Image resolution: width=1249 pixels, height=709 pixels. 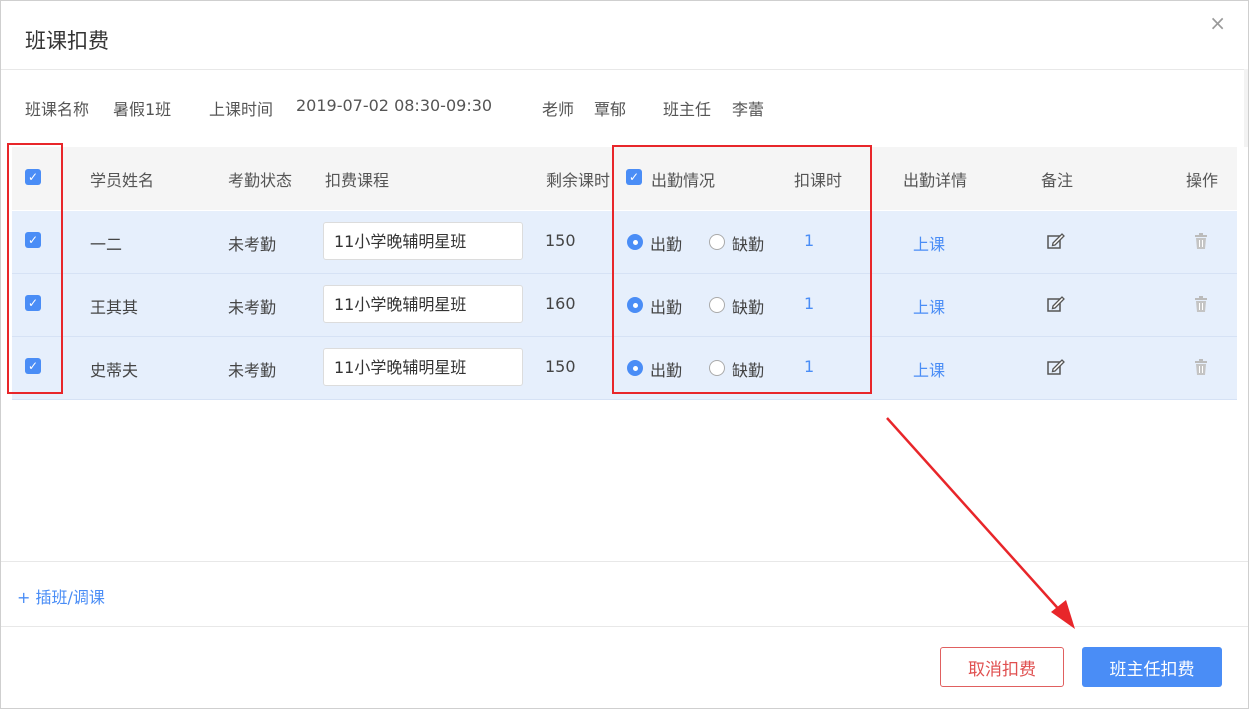 I want to click on annotation-arrow, so click(x=980, y=523).